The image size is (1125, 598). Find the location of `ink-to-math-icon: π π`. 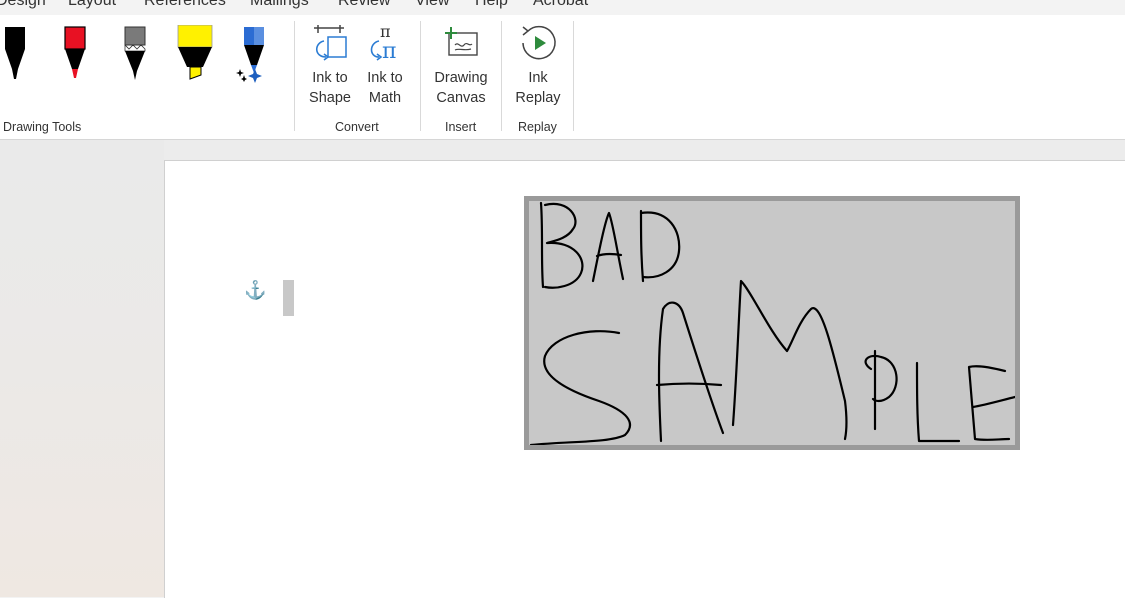

ink-to-math-icon: π π is located at coordinates (383, 43).